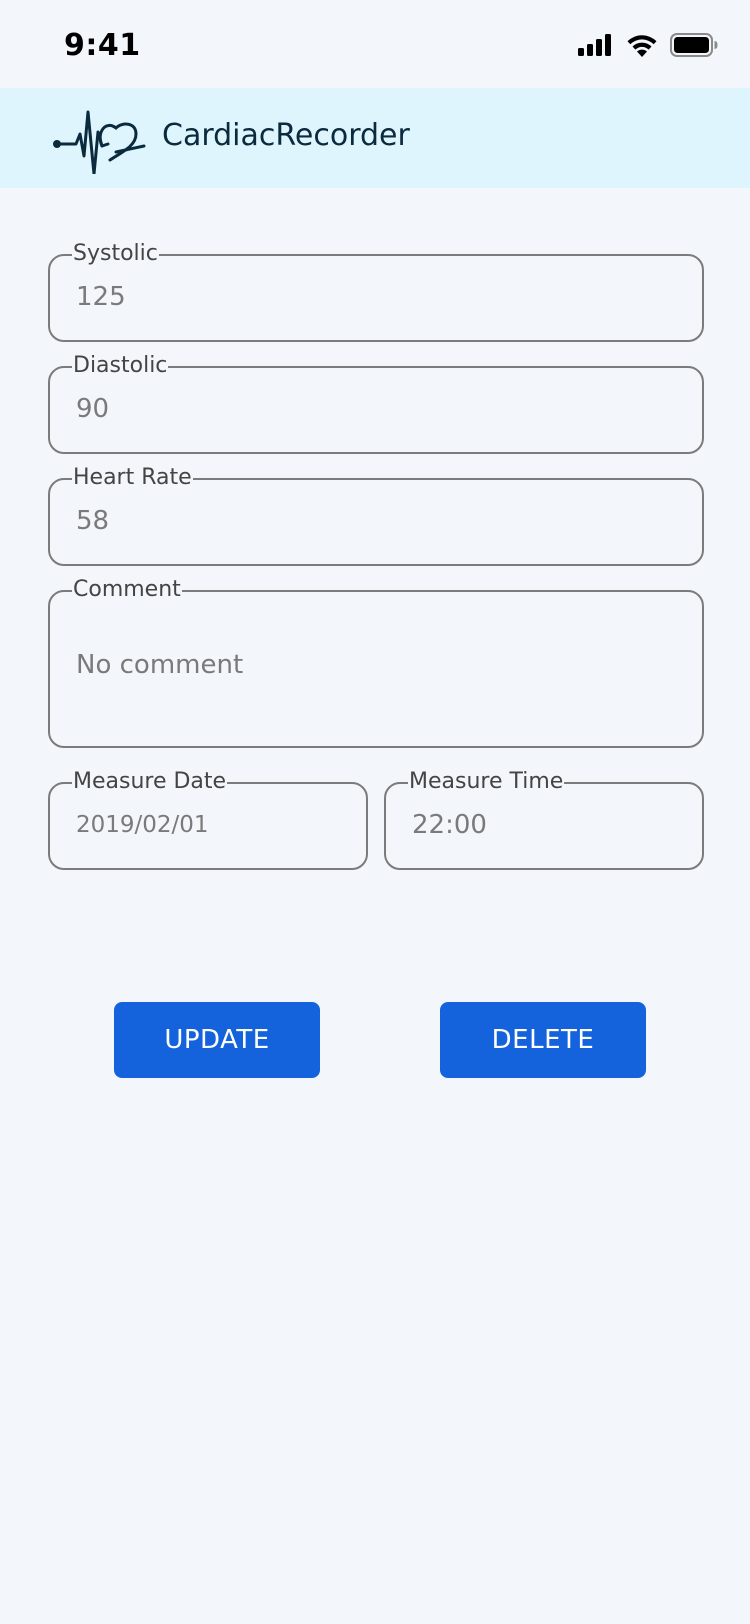 The image size is (750, 1624). I want to click on systolic-label: Systolic, so click(115, 254).